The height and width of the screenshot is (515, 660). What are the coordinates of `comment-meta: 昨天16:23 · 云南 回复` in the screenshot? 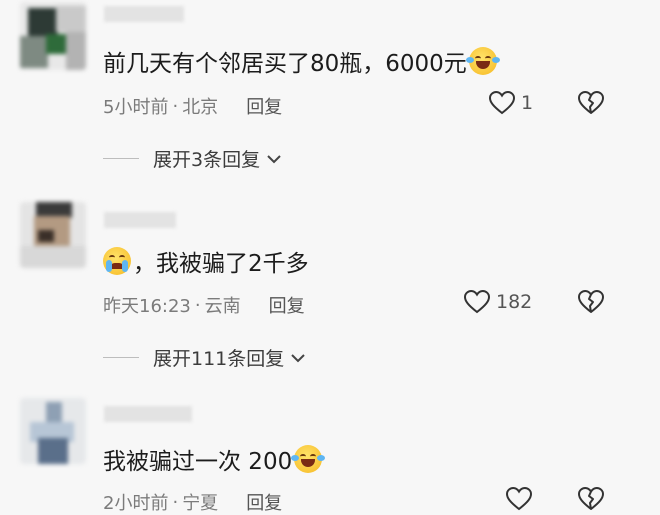 It's located at (204, 305).